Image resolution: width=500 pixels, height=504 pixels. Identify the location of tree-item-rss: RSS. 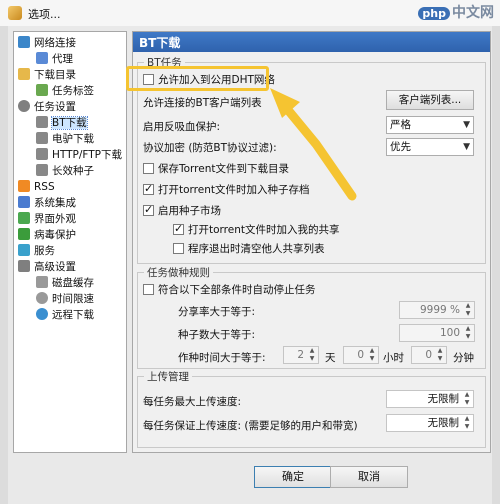
(36, 187).